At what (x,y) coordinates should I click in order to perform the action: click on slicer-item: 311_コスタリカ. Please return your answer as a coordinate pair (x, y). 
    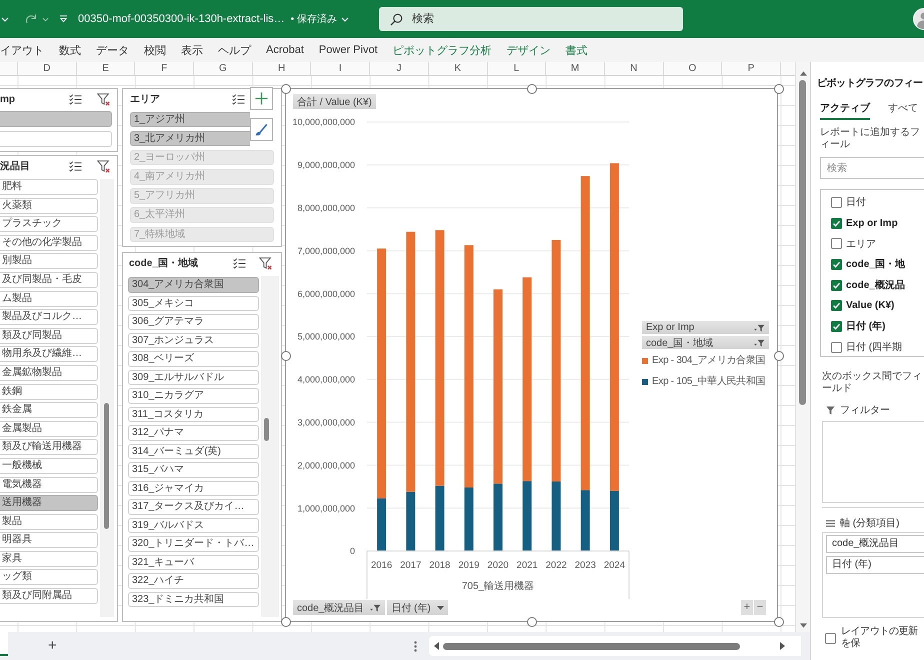
    Looking at the image, I should click on (193, 414).